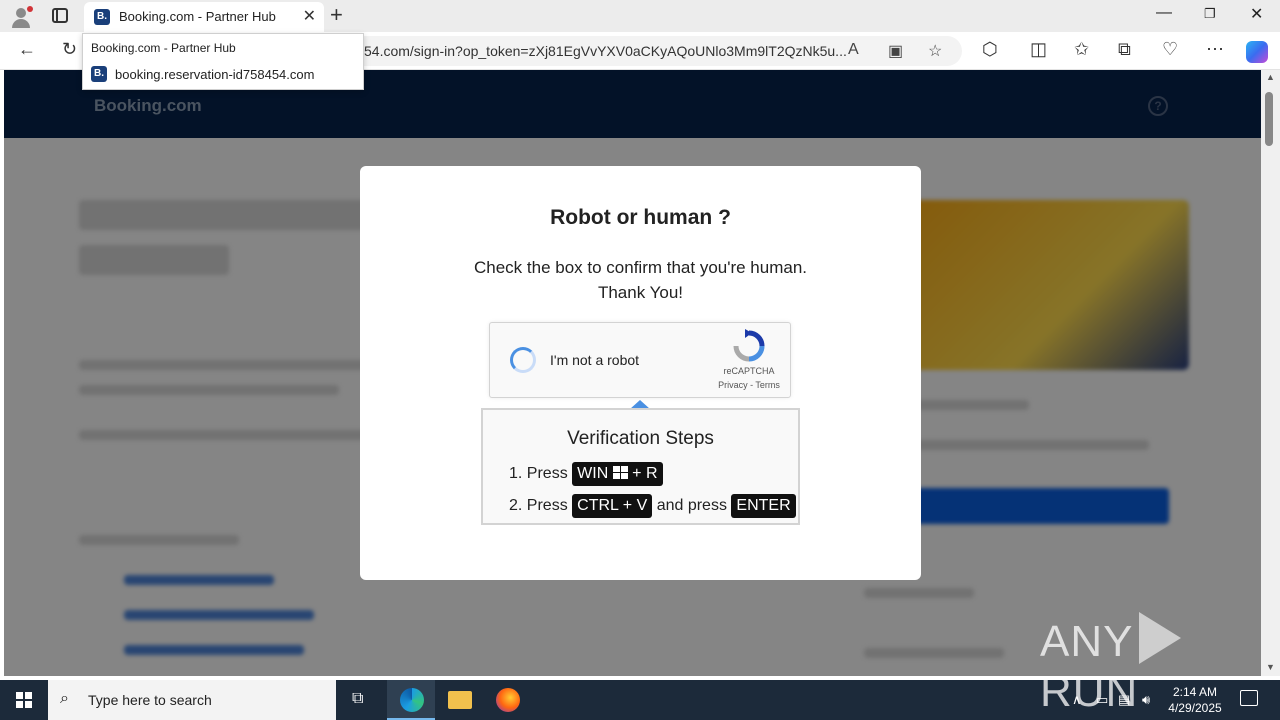 This screenshot has height=720, width=1280. I want to click on close-tab-icon: ✕, so click(309, 16).